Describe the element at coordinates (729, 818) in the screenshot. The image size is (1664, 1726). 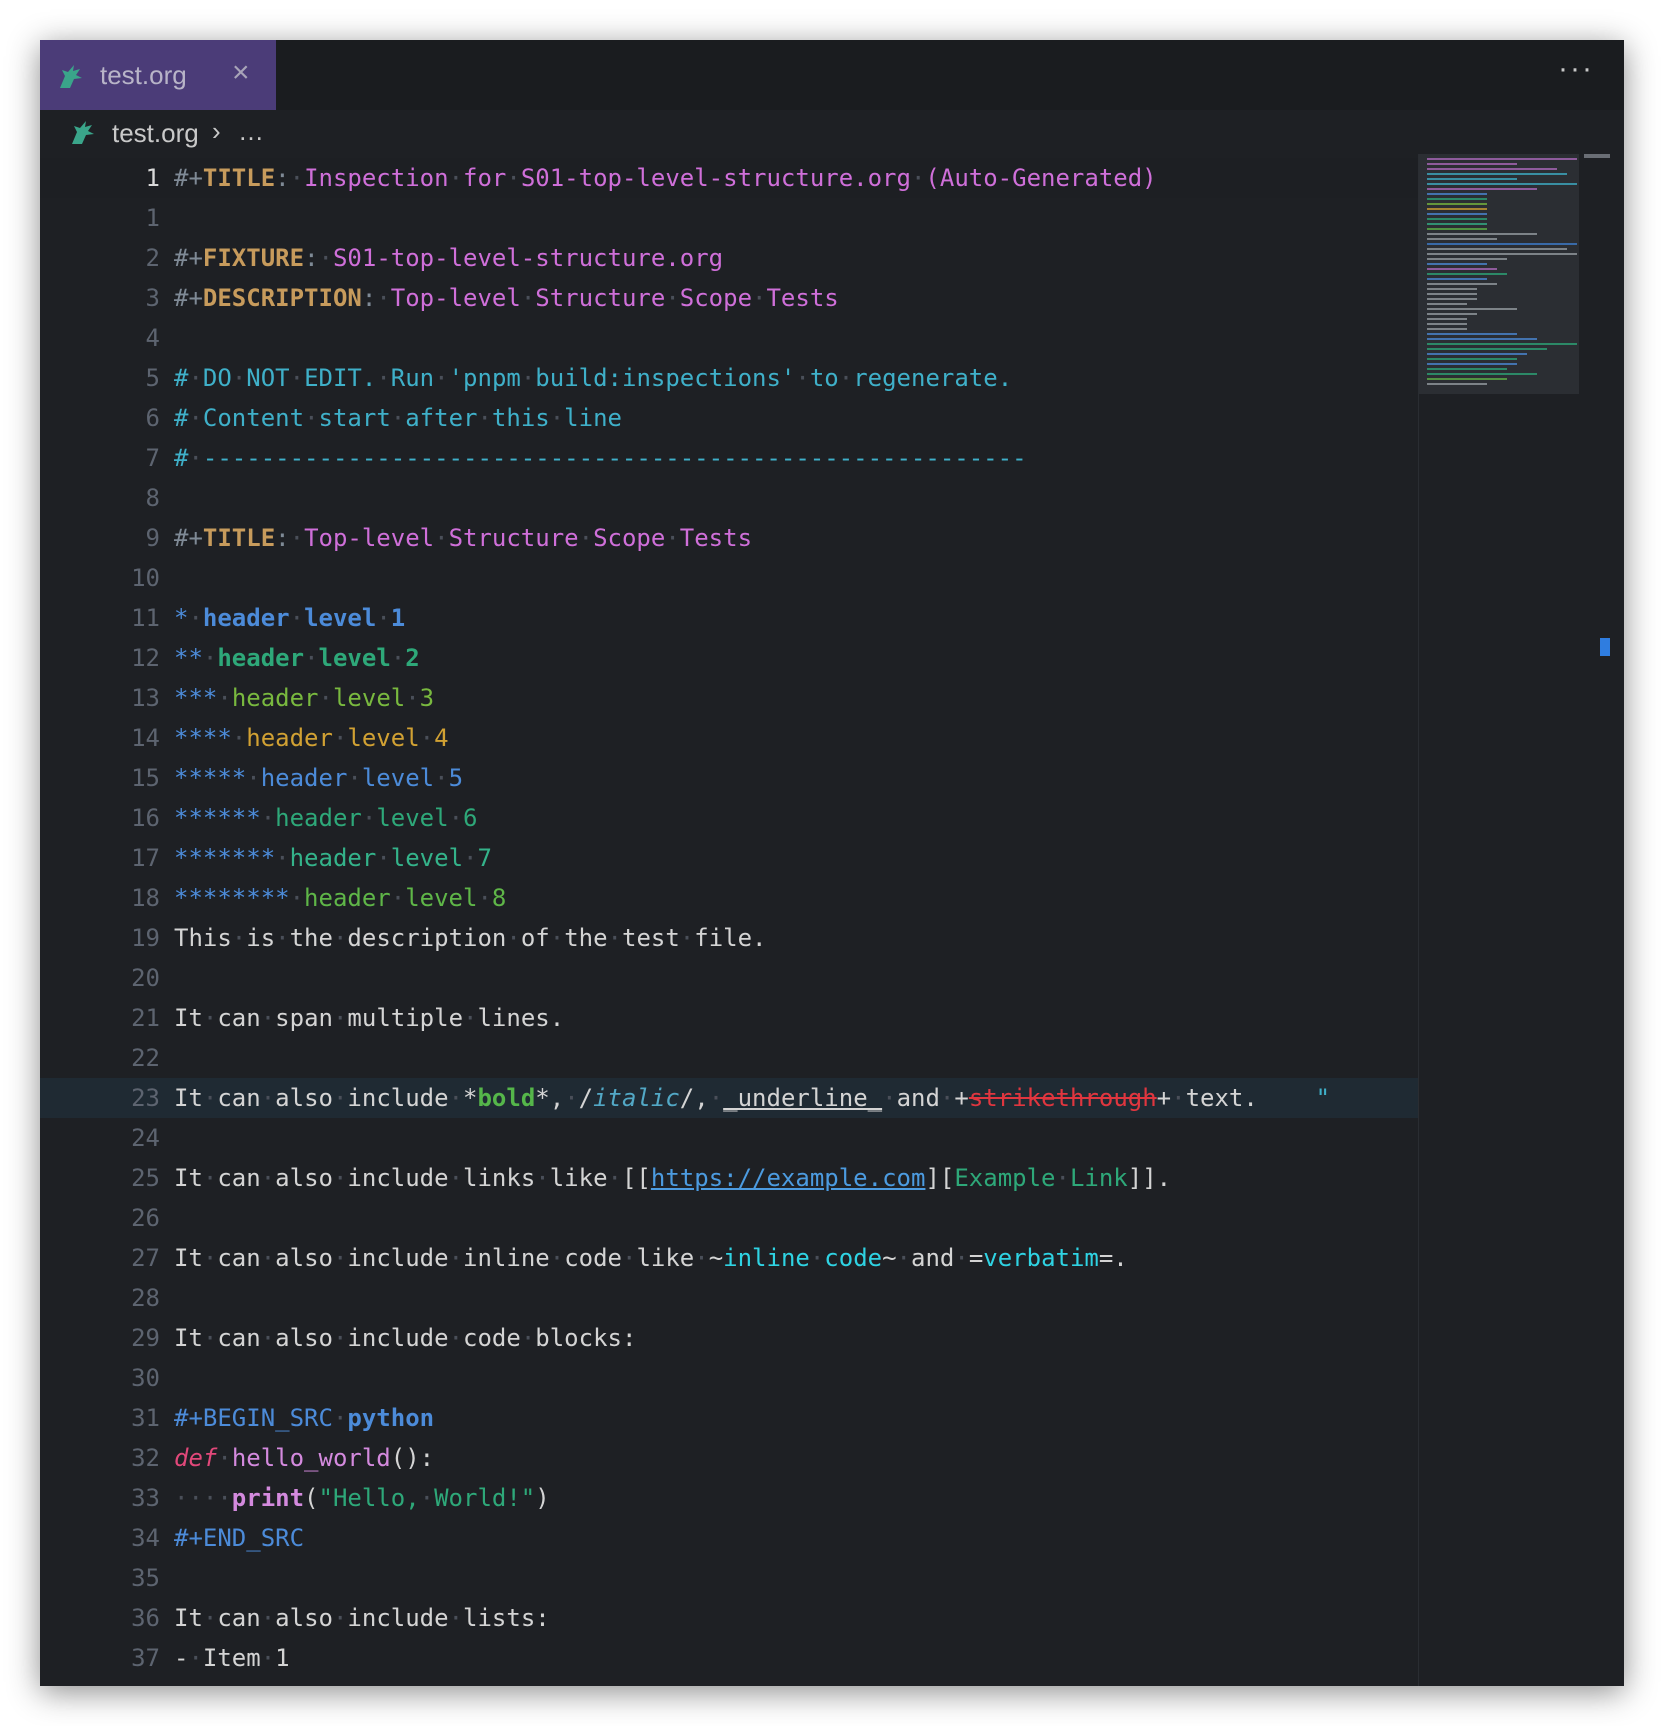
I see `code-line: 16 ******·header·level·6` at that location.